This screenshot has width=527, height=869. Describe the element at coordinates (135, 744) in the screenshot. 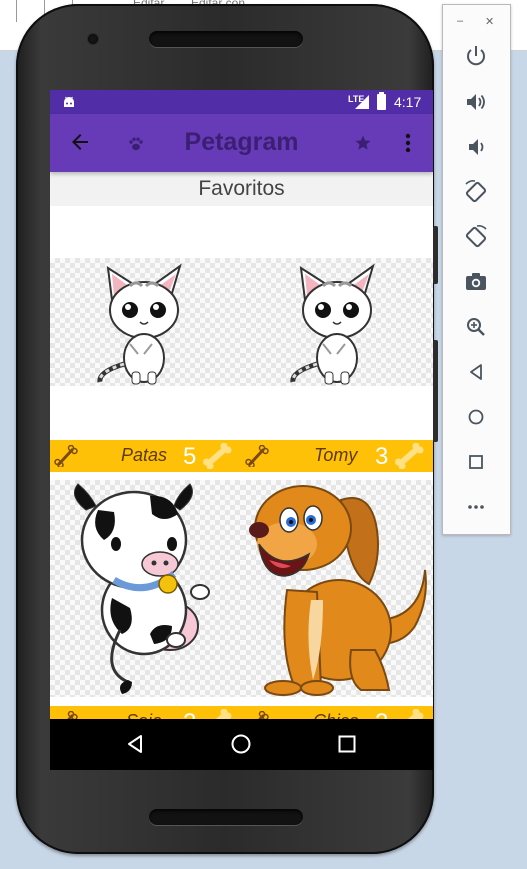

I see `nav-back-icon` at that location.